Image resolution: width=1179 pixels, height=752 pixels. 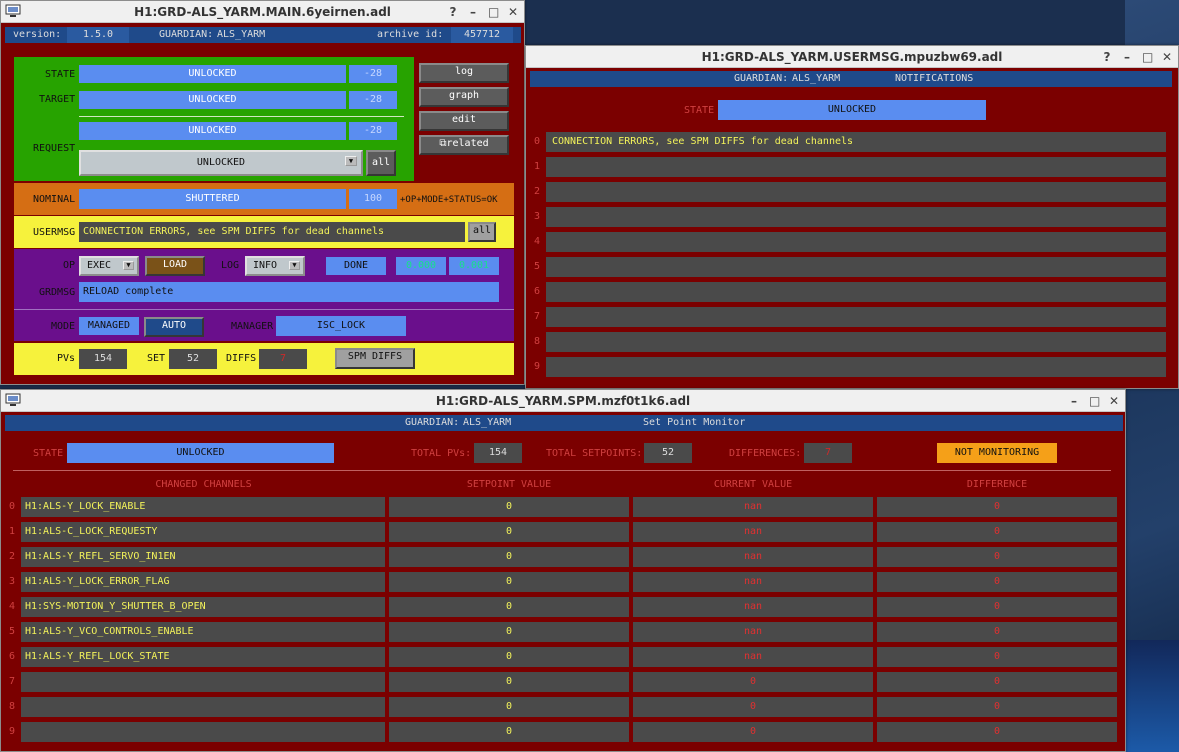 I want to click on dropdown-icon: ▼, so click(x=351, y=161).